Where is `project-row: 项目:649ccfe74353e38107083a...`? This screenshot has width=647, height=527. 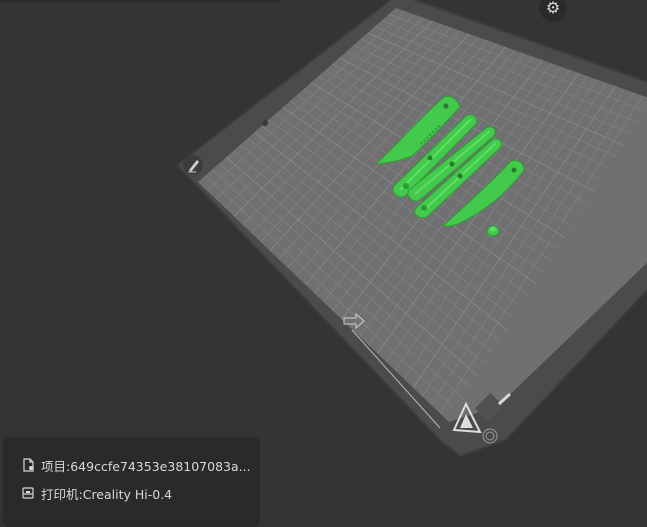
project-row: 项目:649ccfe74353e38107083a... is located at coordinates (140, 465).